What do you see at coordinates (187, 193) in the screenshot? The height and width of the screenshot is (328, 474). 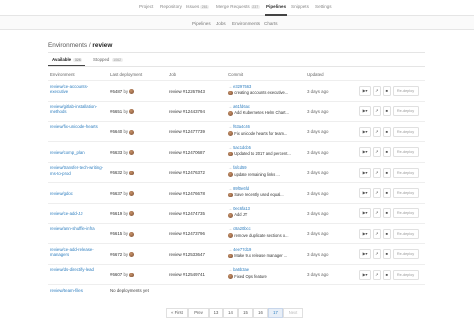 I see `job-link: review #12476678` at bounding box center [187, 193].